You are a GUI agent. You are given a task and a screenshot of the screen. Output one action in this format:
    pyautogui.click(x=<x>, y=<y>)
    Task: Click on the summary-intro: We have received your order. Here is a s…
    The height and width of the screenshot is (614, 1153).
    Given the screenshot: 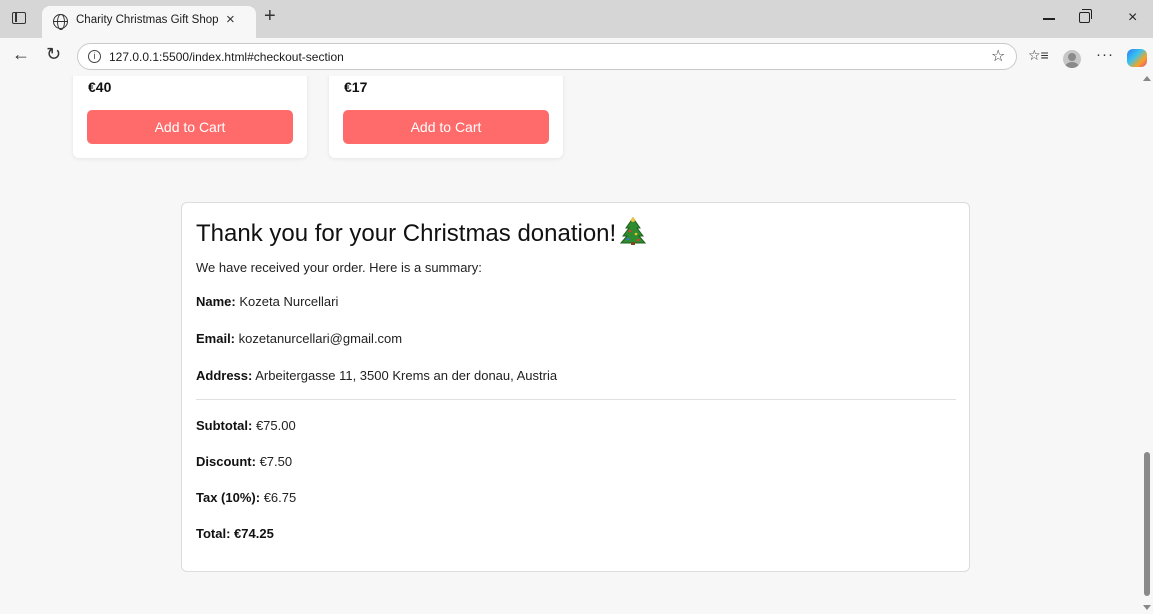 What is the action you would take?
    pyautogui.click(x=339, y=267)
    